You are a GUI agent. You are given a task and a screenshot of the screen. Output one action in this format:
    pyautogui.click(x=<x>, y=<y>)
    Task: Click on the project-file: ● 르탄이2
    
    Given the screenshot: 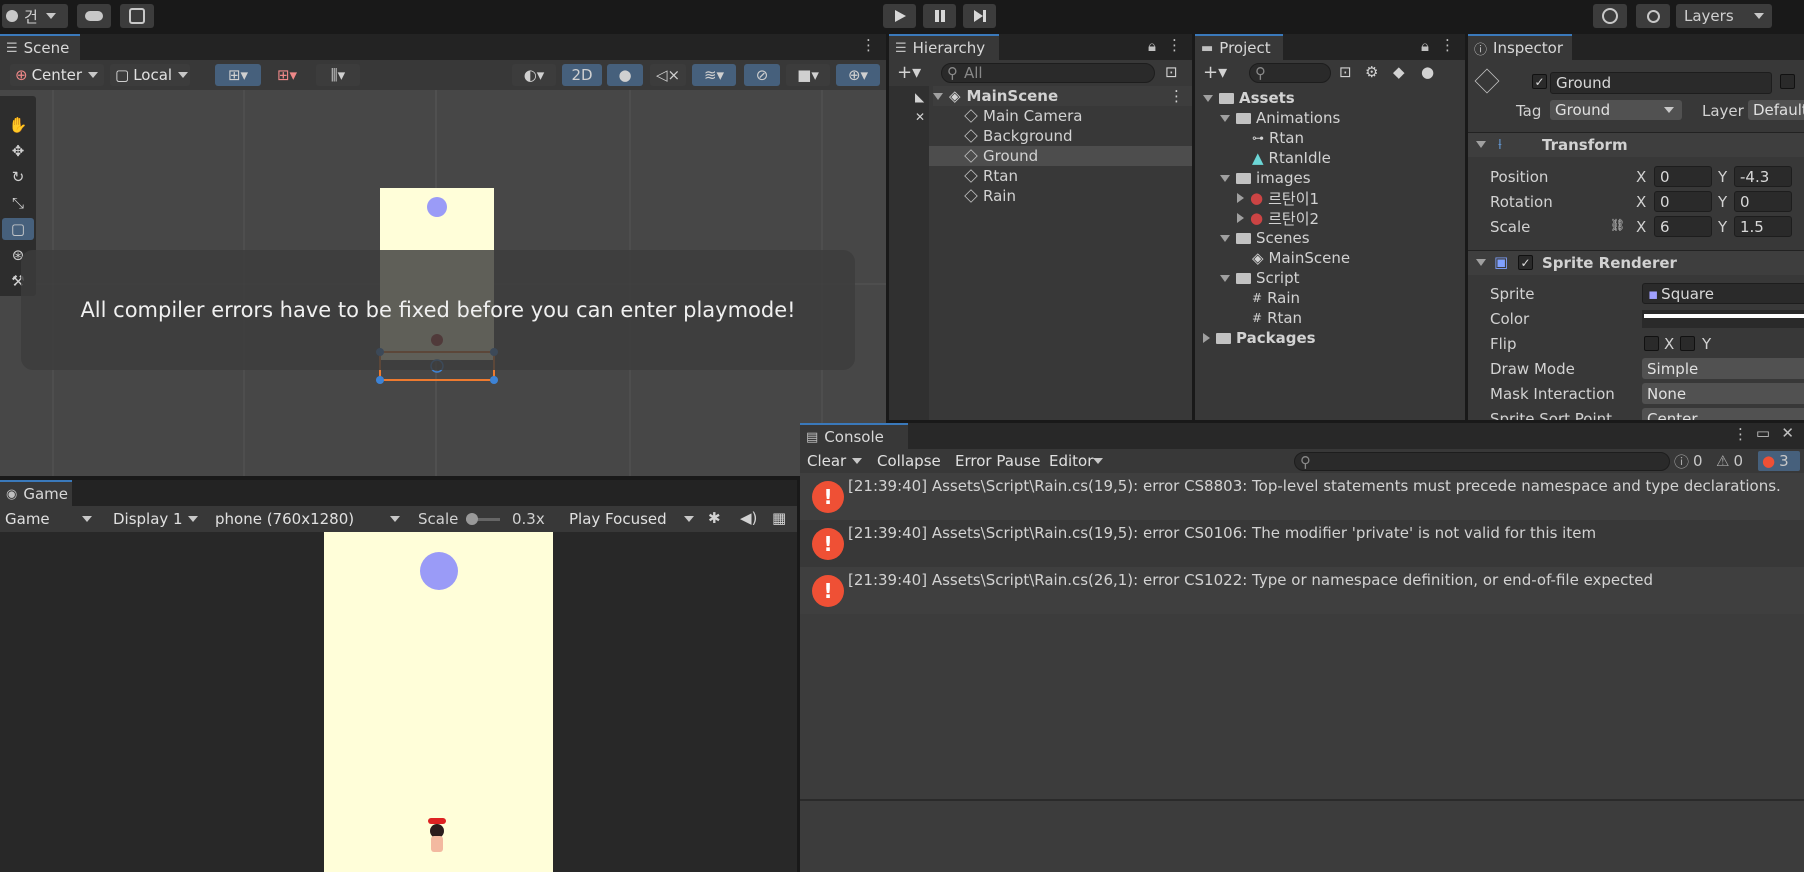 What is the action you would take?
    pyautogui.click(x=1351, y=218)
    